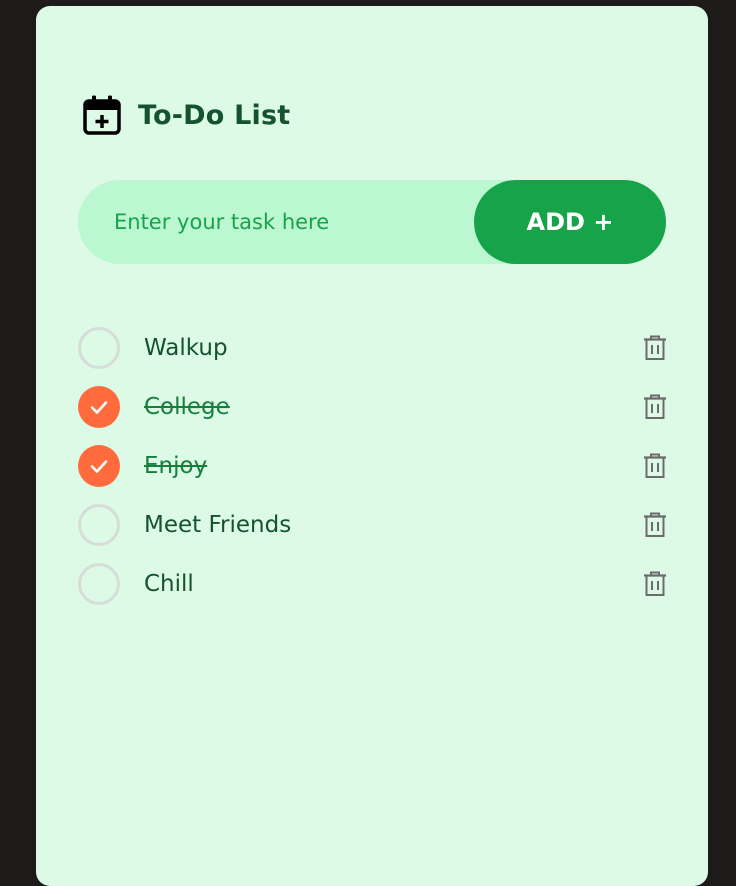  Describe the element at coordinates (176, 465) in the screenshot. I see `task-text: Enjoy` at that location.